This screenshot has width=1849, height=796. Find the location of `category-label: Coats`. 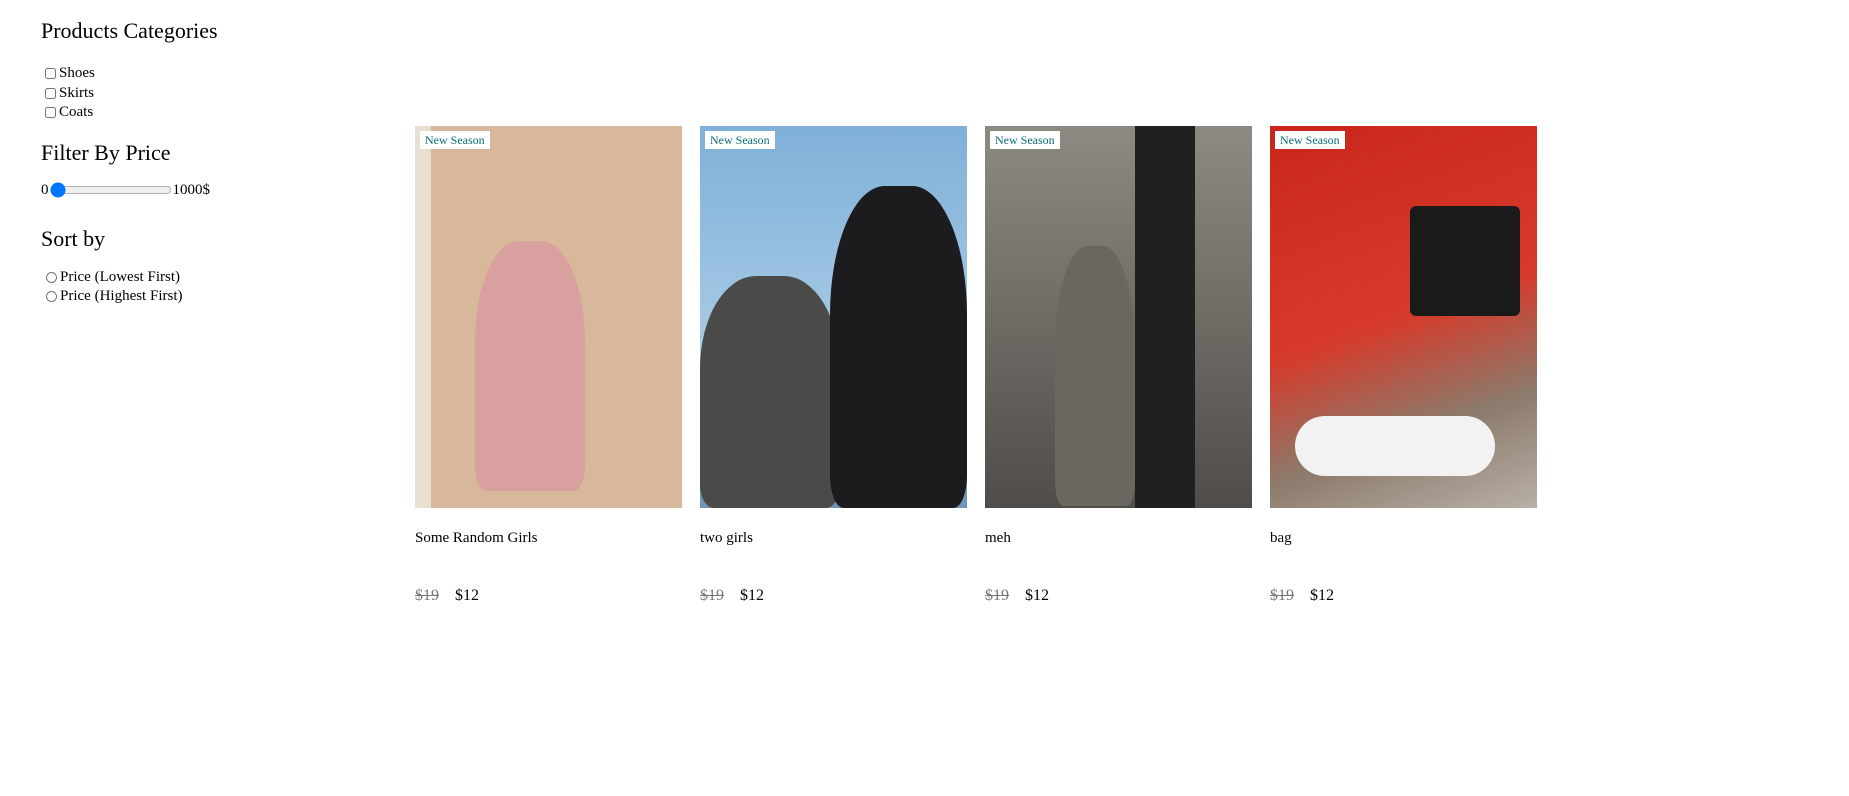

category-label: Coats is located at coordinates (76, 112).